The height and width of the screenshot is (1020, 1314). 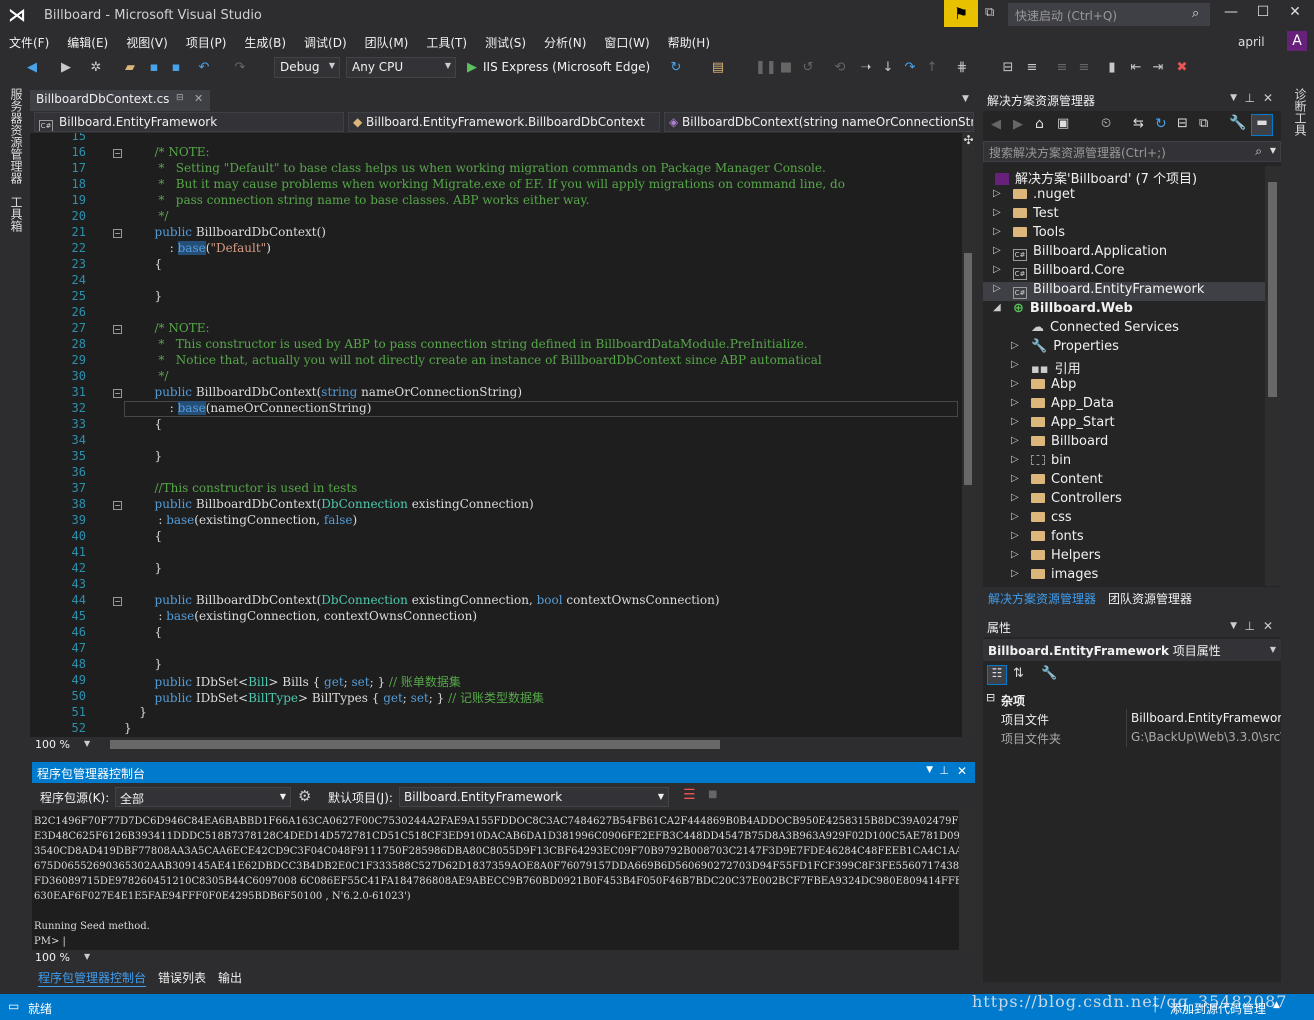 What do you see at coordinates (130, 68) in the screenshot?
I see `open-file-icon: ▰` at bounding box center [130, 68].